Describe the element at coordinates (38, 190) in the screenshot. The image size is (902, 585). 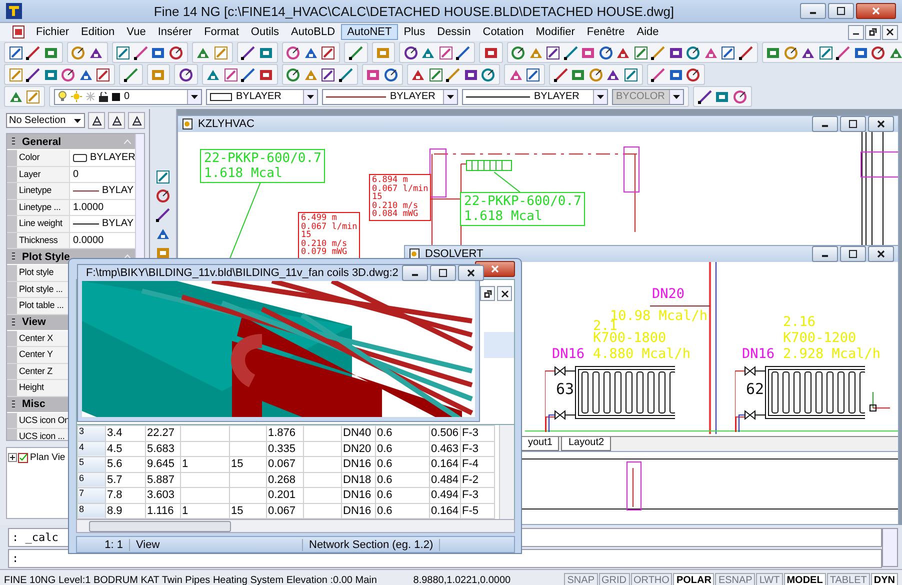
I see `property-label: Linetype` at that location.